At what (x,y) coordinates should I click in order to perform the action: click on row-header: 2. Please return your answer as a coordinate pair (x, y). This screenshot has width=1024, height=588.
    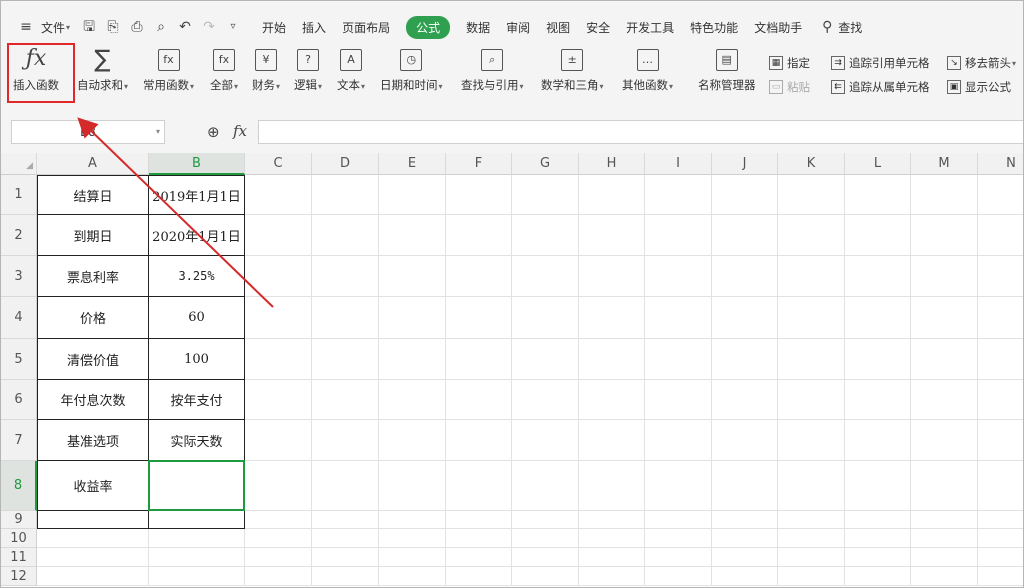
    Looking at the image, I should click on (19, 235).